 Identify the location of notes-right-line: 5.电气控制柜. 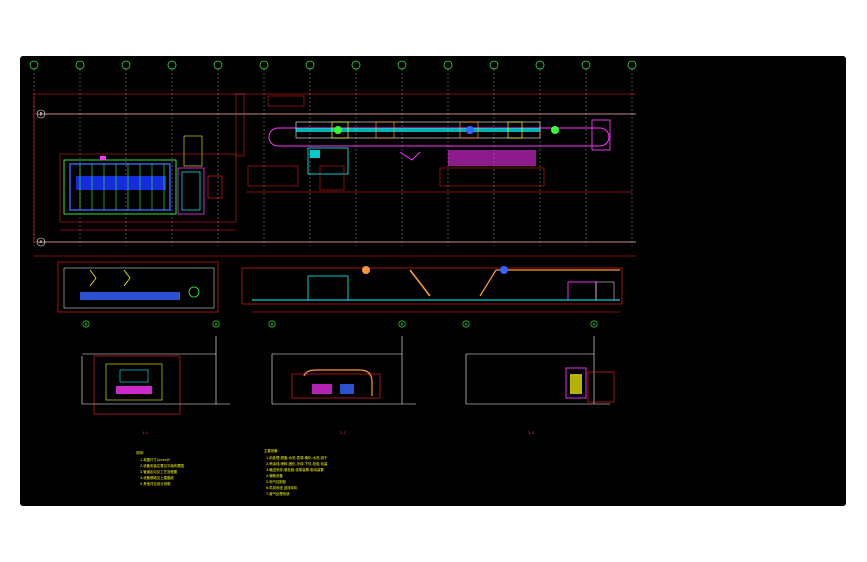
(276, 481).